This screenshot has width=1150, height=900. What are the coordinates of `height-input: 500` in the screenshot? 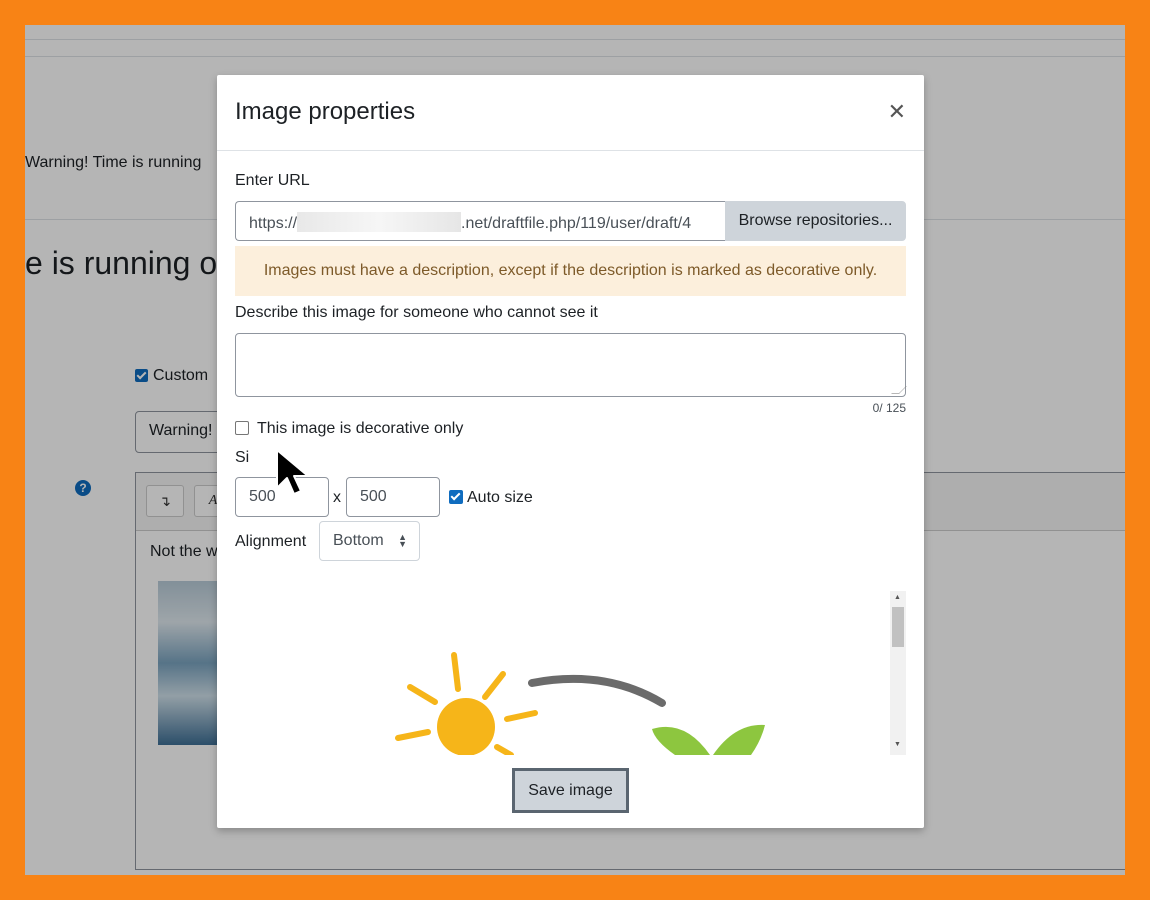 It's located at (393, 497).